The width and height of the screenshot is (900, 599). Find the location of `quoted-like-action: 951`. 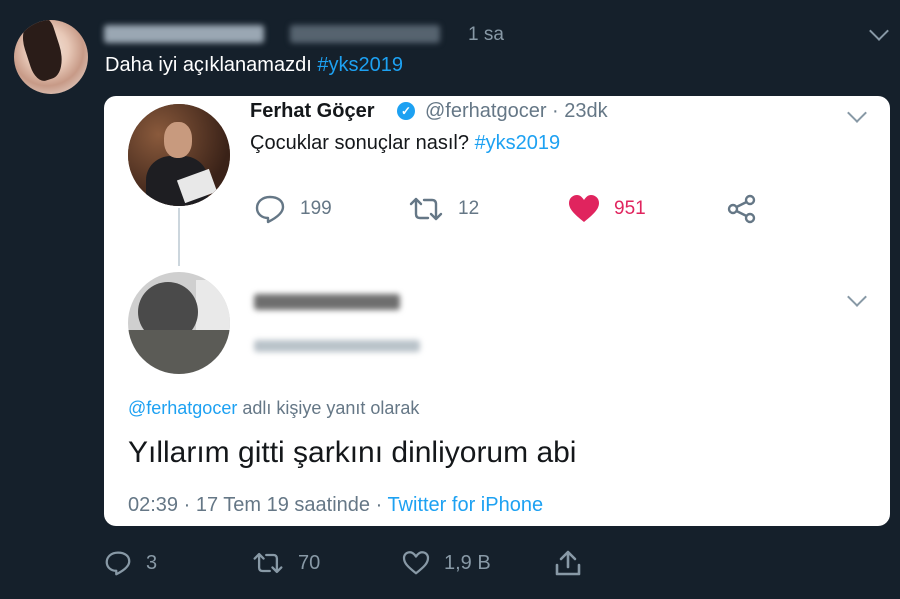

quoted-like-action: 951 is located at coordinates (607, 209).